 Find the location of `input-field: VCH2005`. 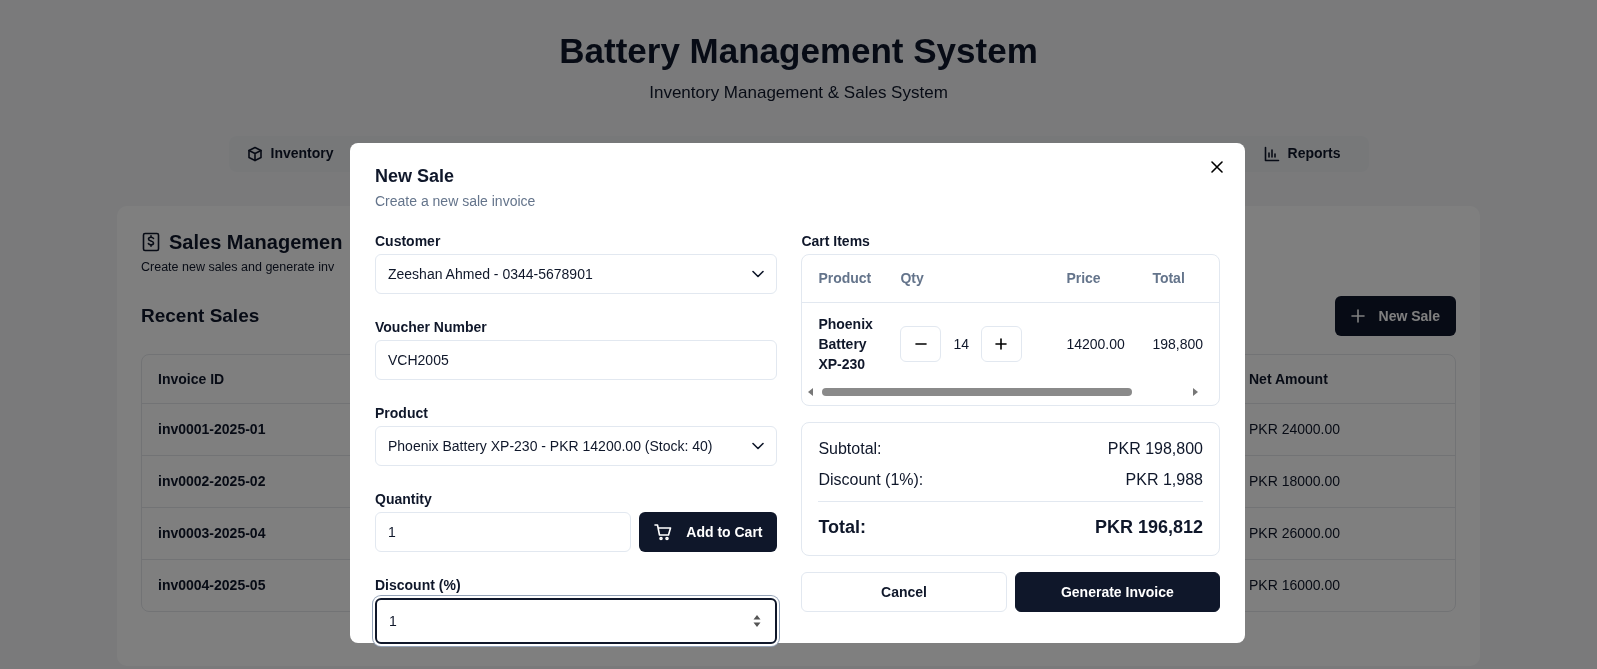

input-field: VCH2005 is located at coordinates (576, 360).